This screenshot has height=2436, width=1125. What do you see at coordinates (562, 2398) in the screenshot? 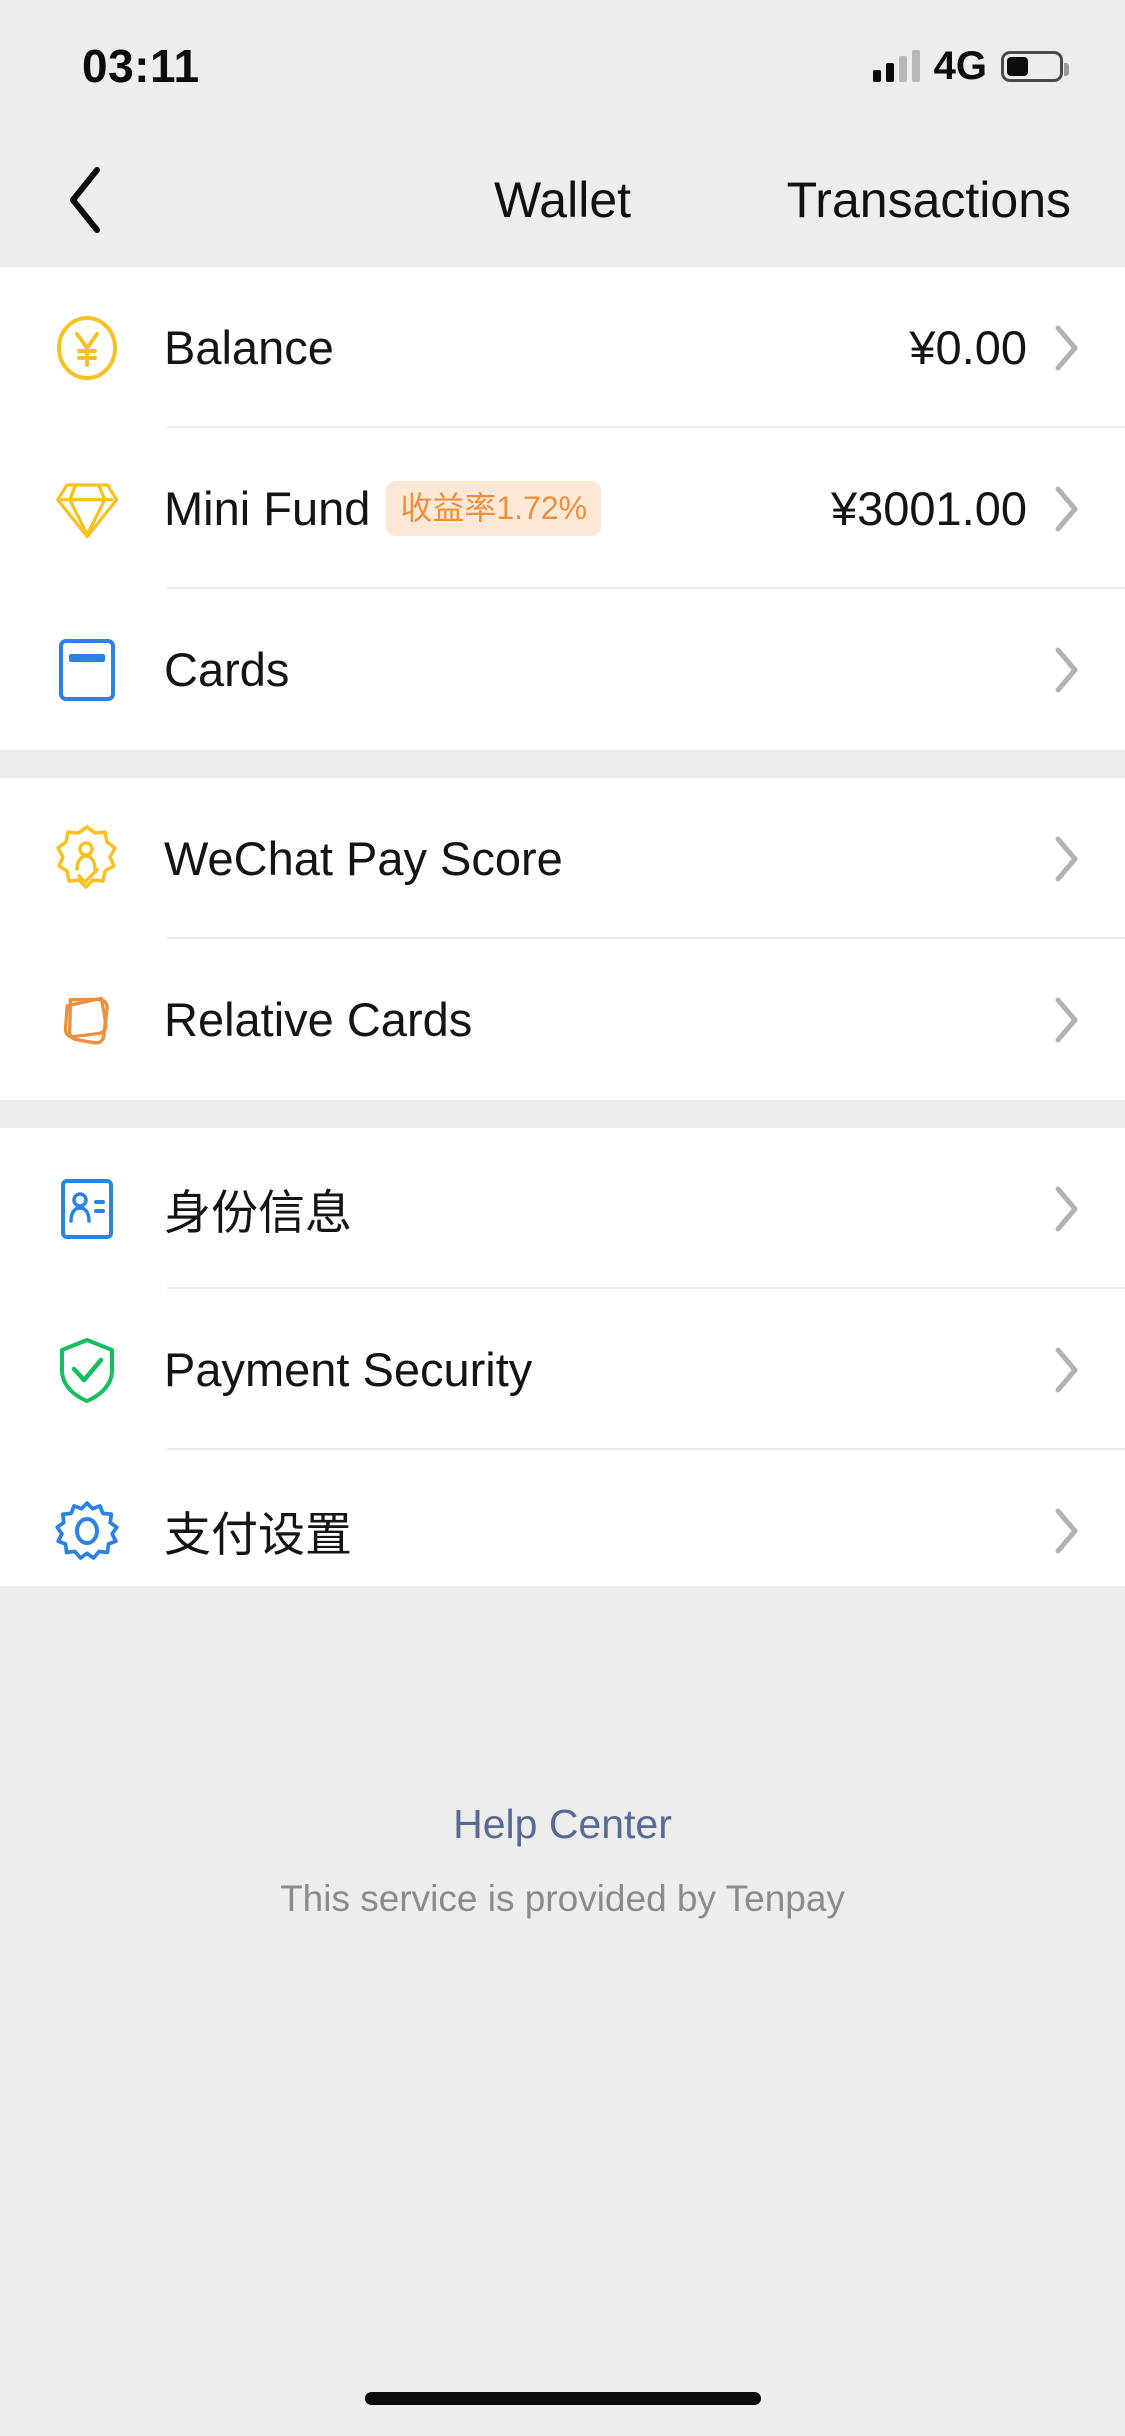
I see `home-indicator` at bounding box center [562, 2398].